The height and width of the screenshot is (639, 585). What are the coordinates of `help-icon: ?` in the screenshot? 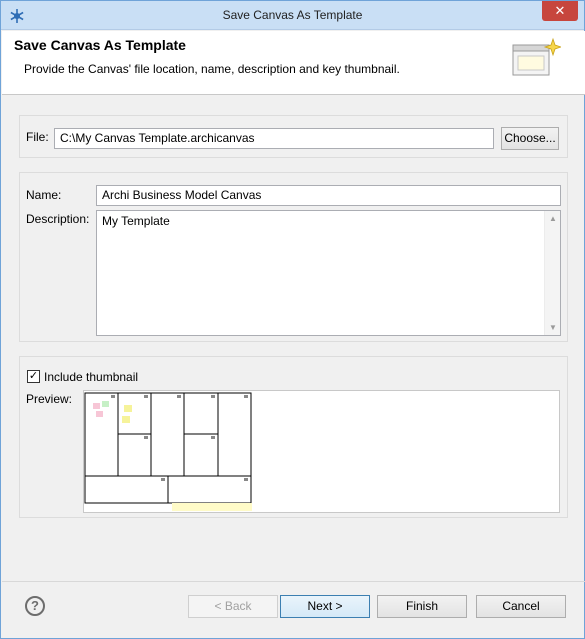 It's located at (35, 605).